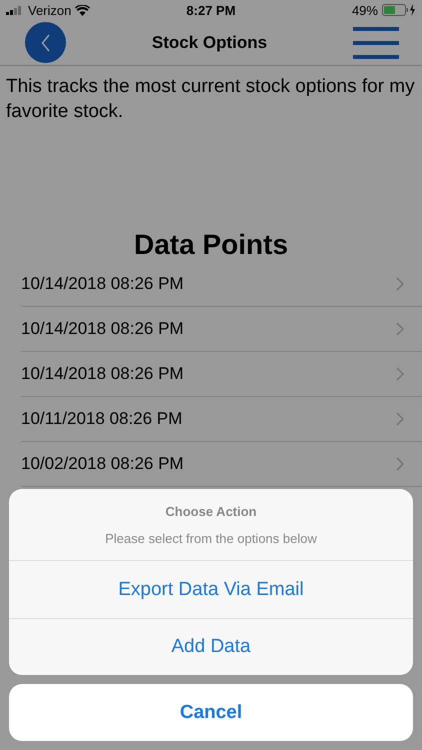  What do you see at coordinates (210, 42) in the screenshot?
I see `nav-title: Stock Options` at bounding box center [210, 42].